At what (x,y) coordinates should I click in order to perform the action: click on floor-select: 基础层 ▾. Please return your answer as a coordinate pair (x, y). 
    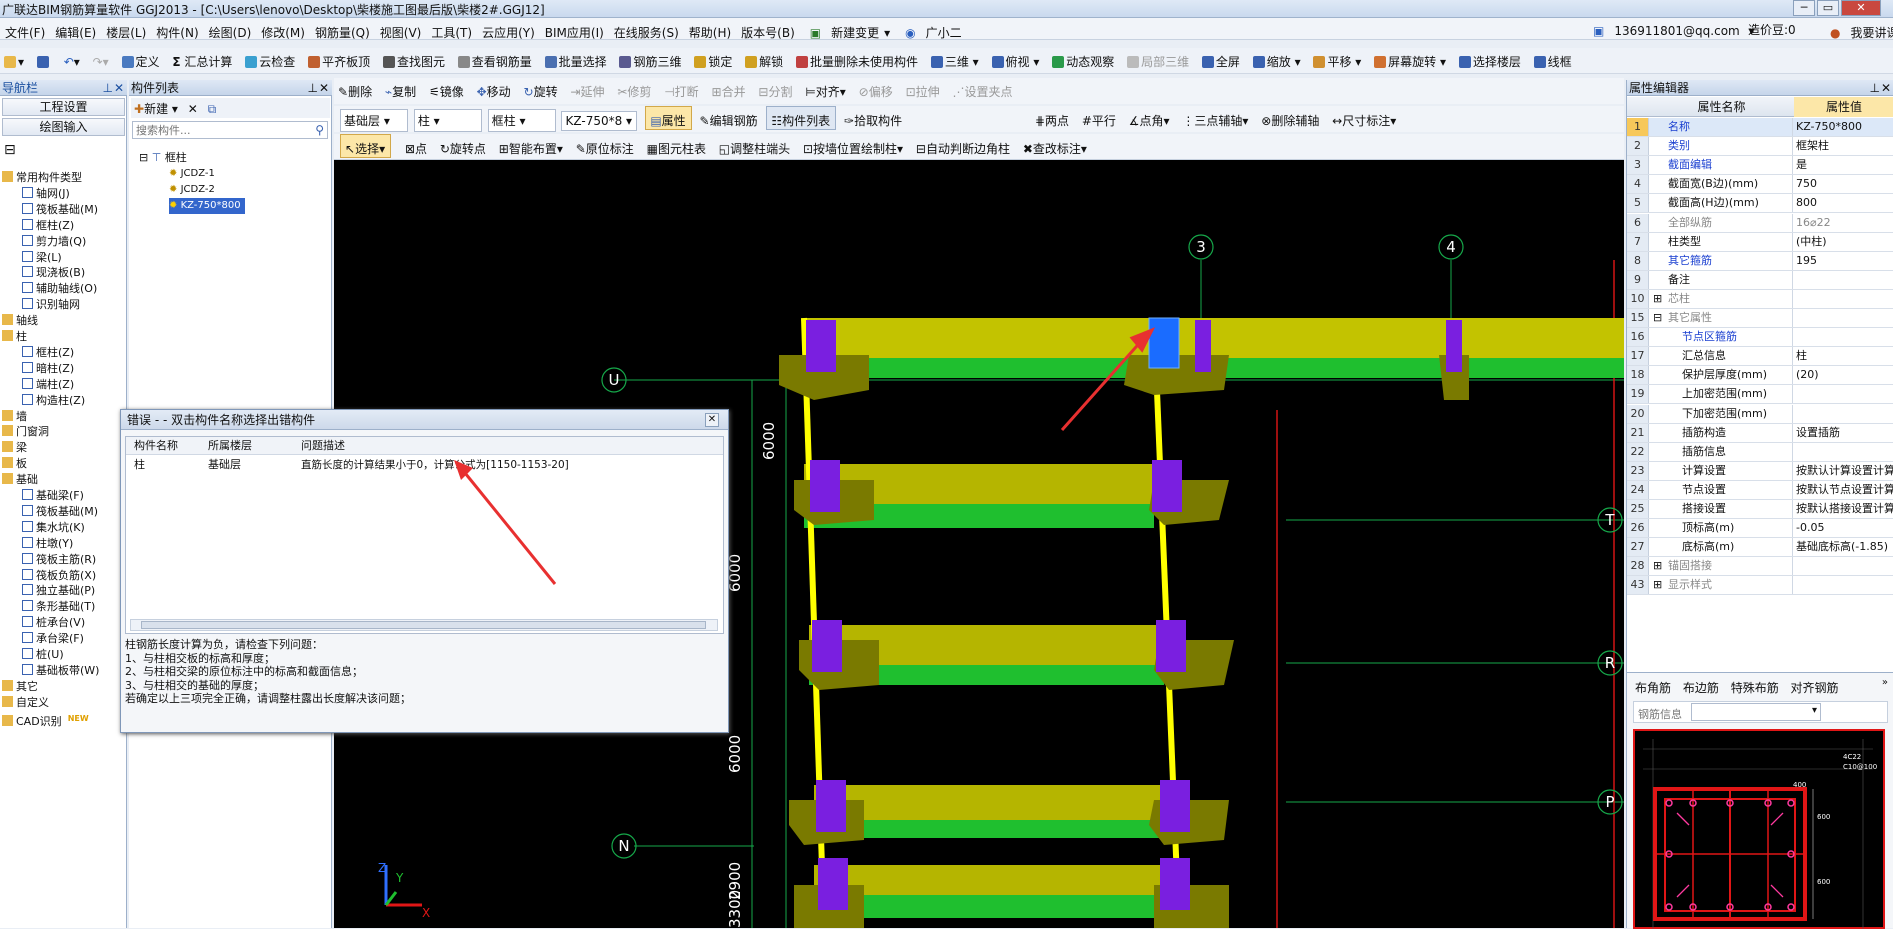
    Looking at the image, I should click on (374, 120).